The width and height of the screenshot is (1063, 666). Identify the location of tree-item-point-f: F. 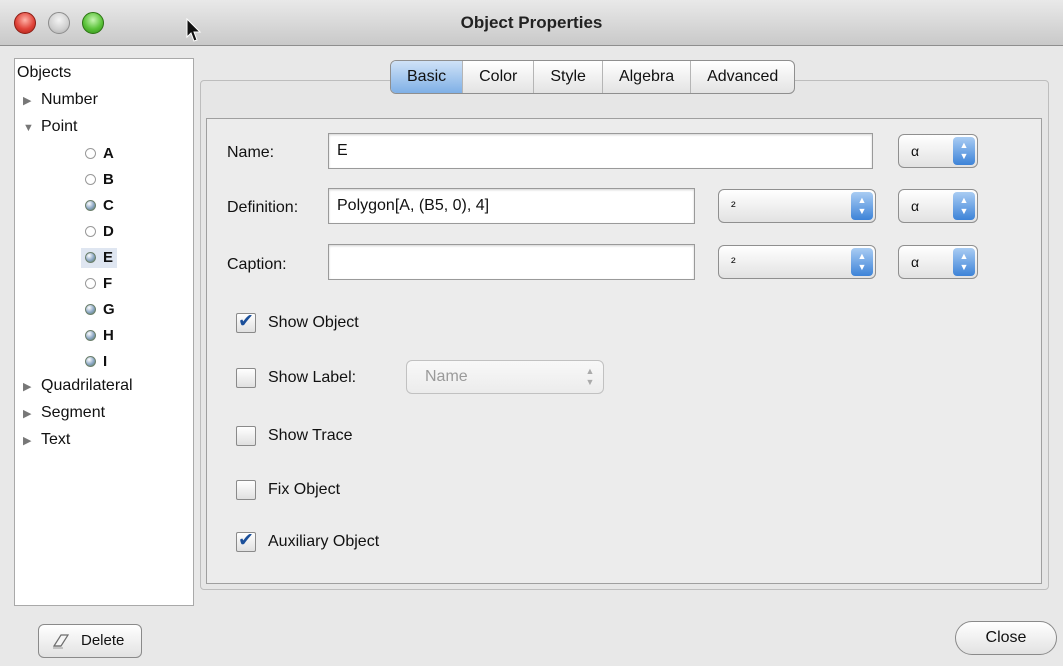
(98, 284).